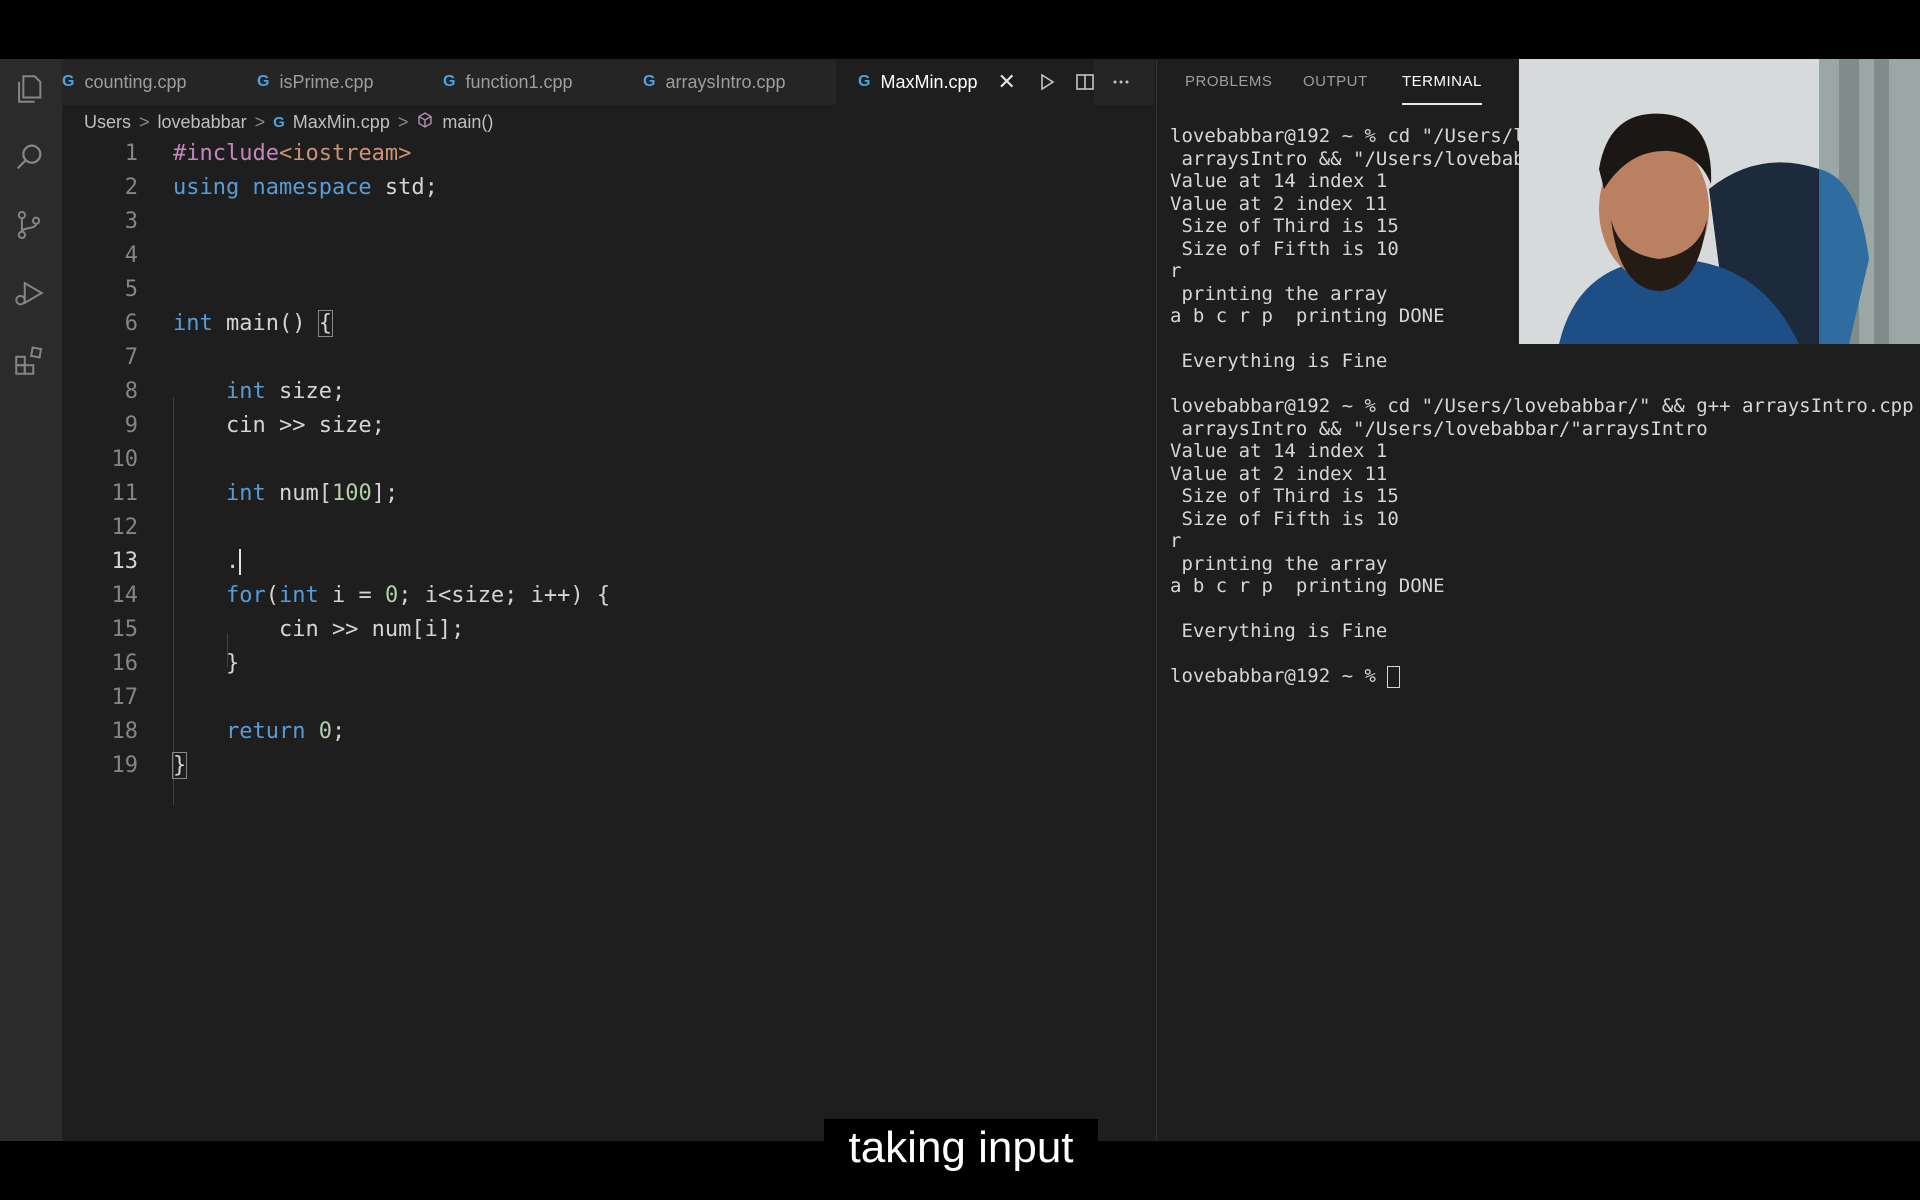 The image size is (1920, 1200). What do you see at coordinates (608, 392) in the screenshot?
I see `code-line: 8 int size;` at bounding box center [608, 392].